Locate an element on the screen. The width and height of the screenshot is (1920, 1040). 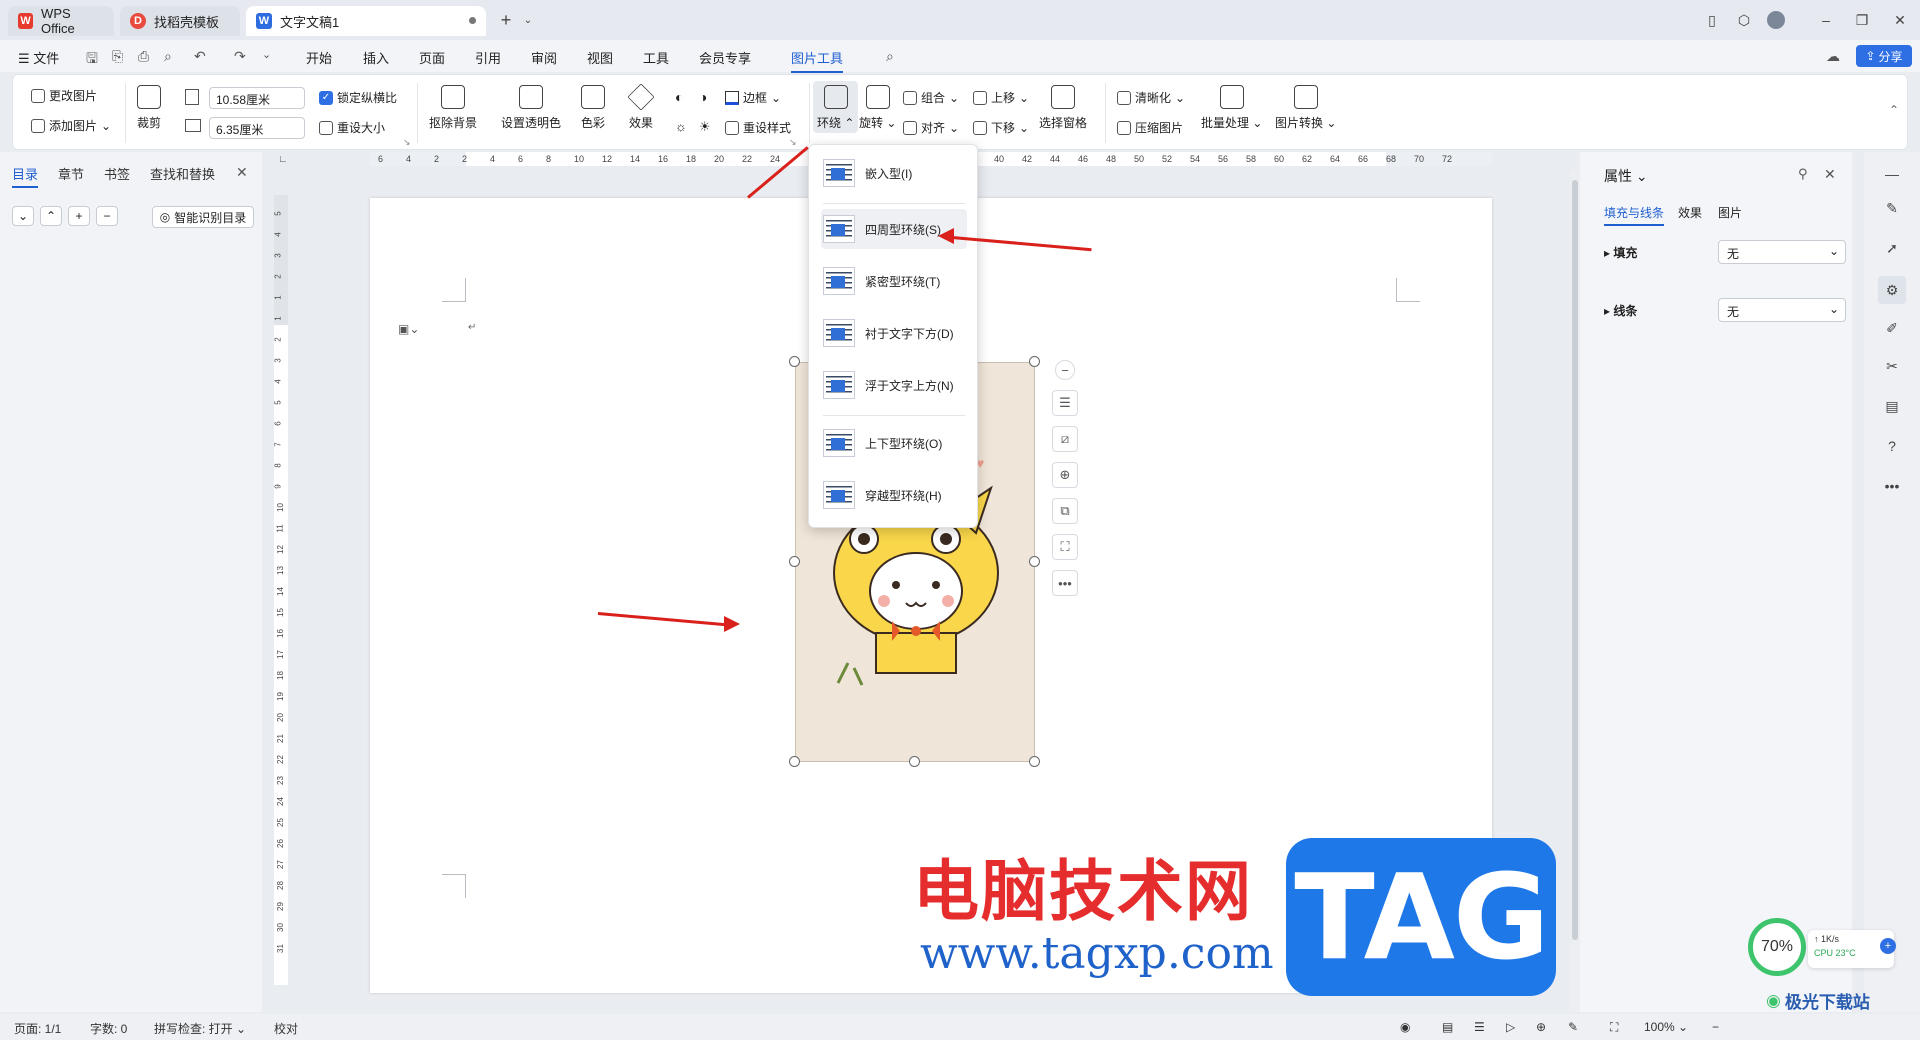
pointer-icon: ➚ is located at coordinates (1892, 248).